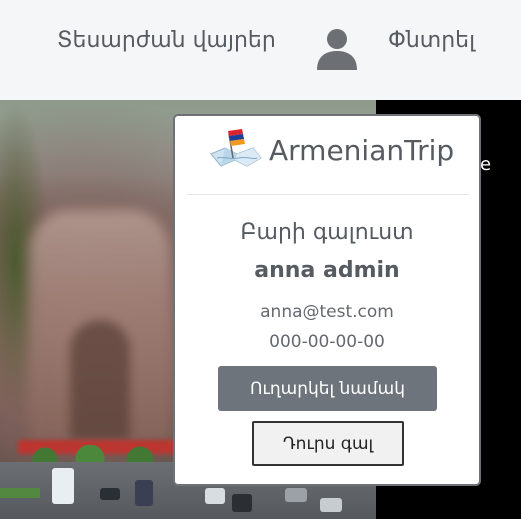 This screenshot has width=521, height=519. What do you see at coordinates (327, 270) in the screenshot?
I see `user-name: anna admin` at bounding box center [327, 270].